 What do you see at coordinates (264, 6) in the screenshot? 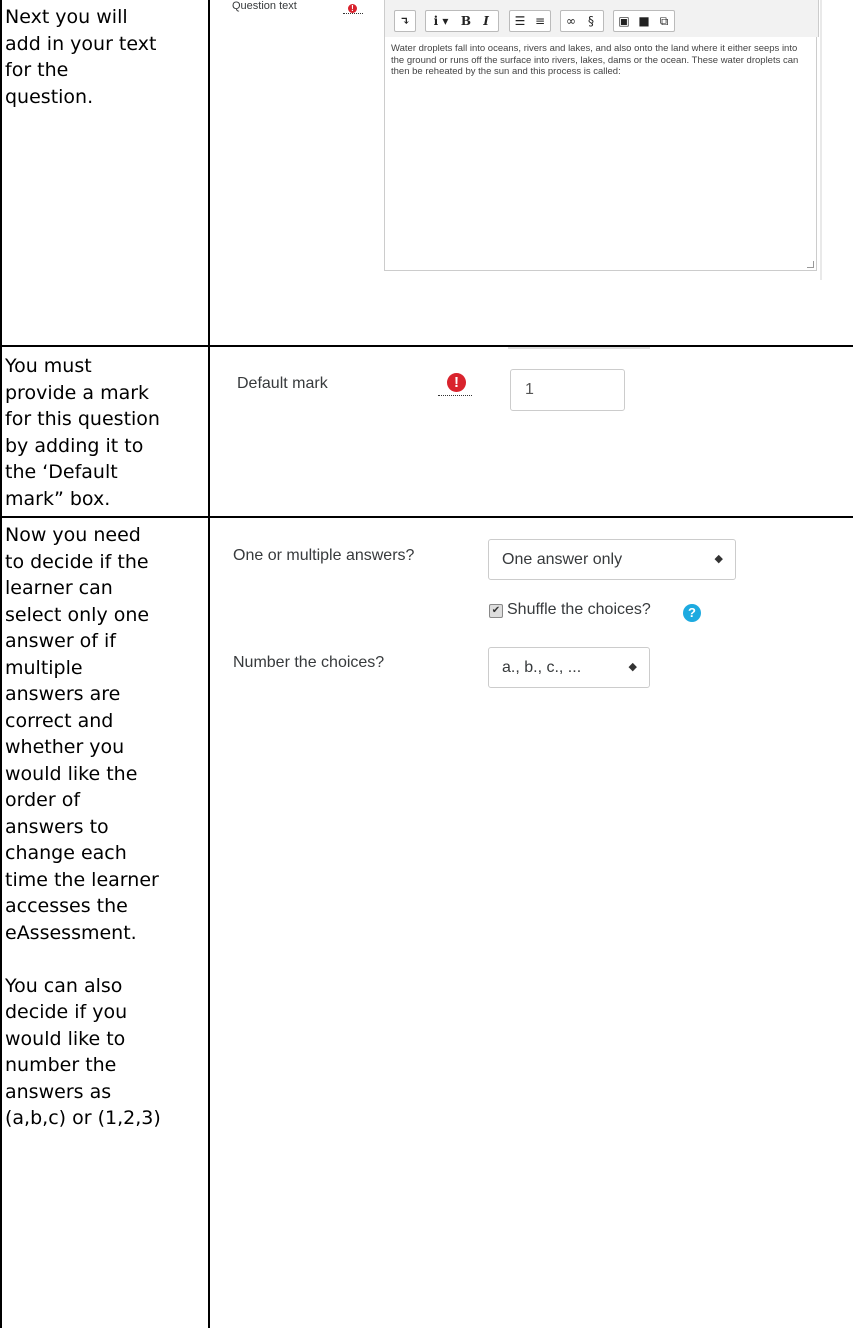
I see `question-text-label: Question text` at bounding box center [264, 6].